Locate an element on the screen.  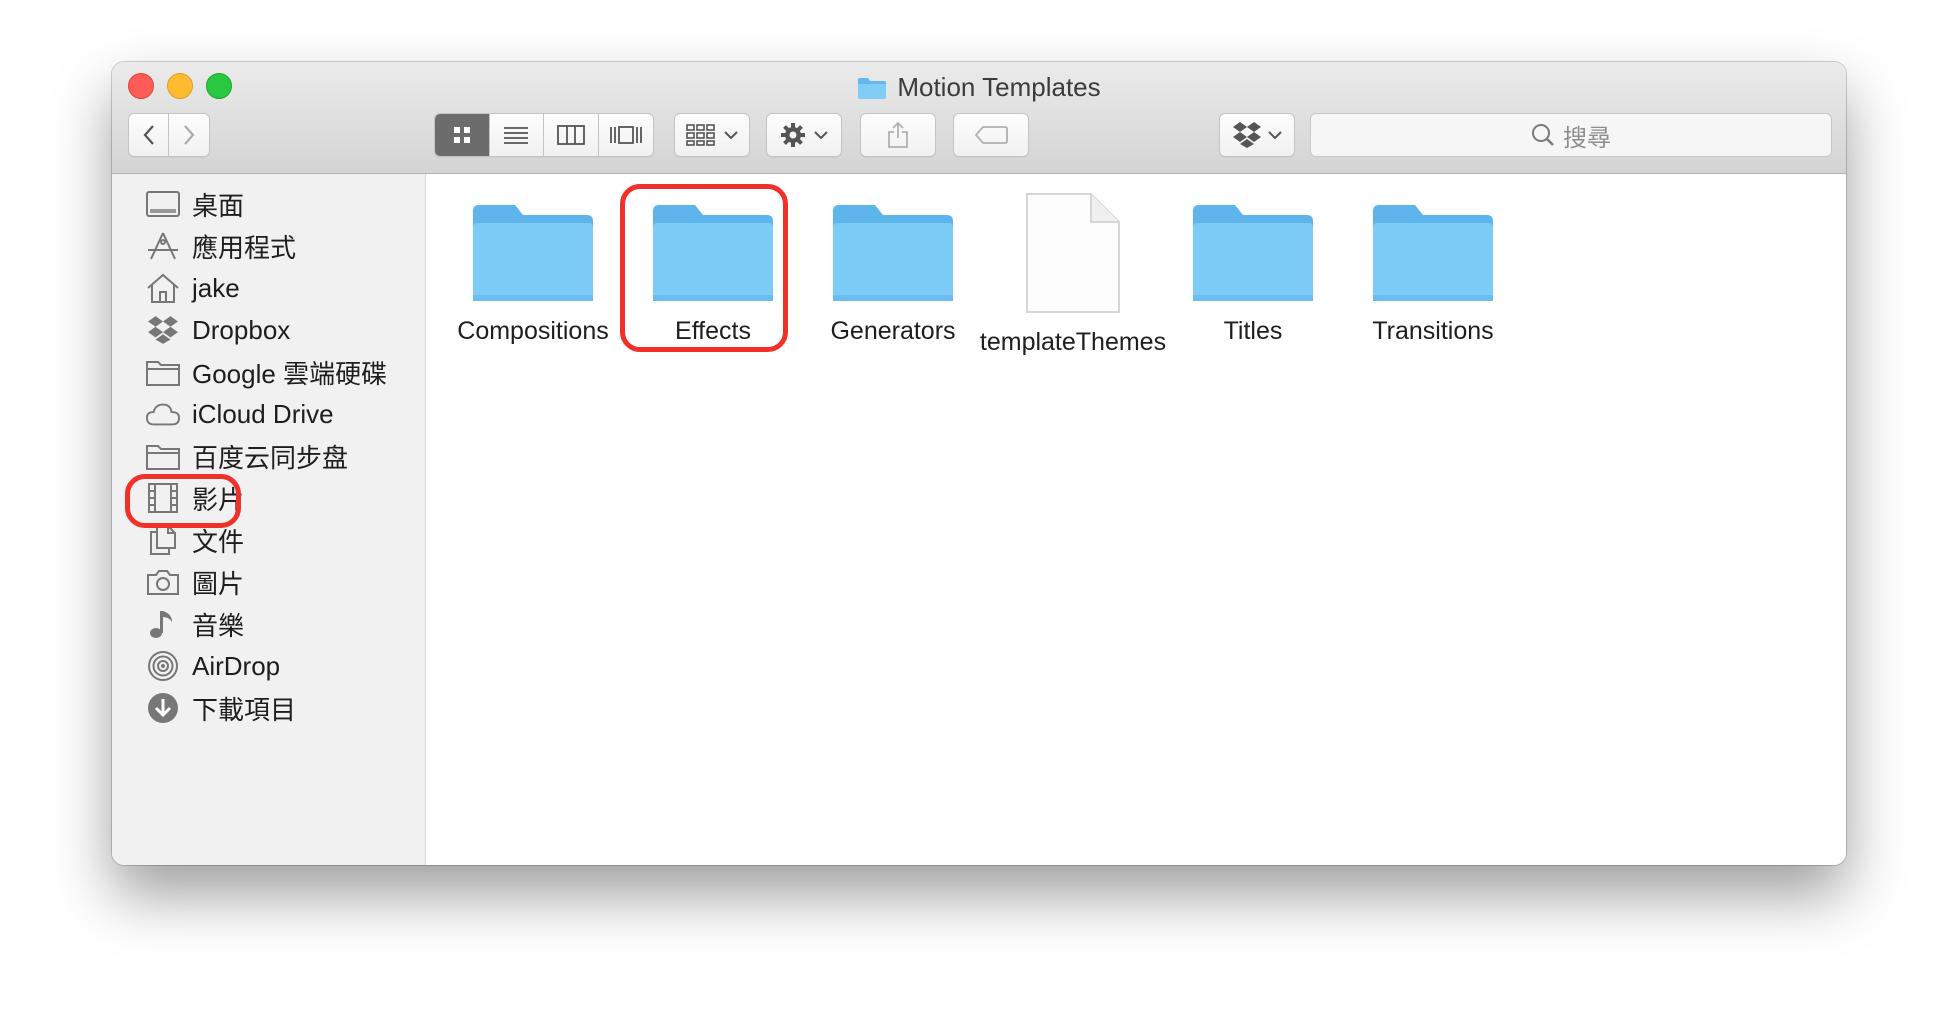
tag-button is located at coordinates (991, 135).